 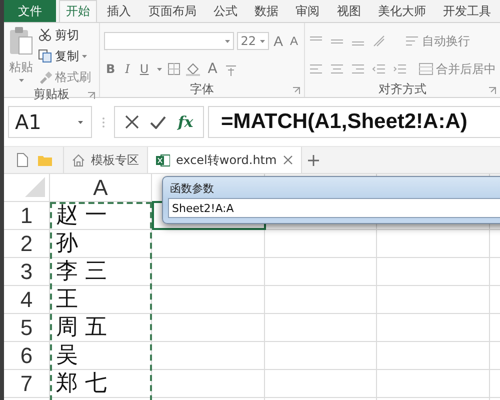 I want to click on ribbon-tab: 开发工具, so click(x=467, y=11).